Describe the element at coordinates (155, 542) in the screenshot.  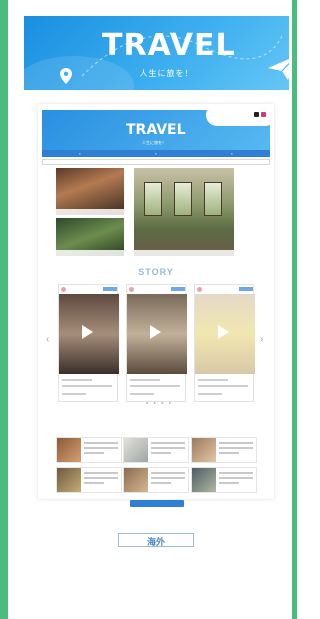
I see `overseas-label: 海外` at that location.